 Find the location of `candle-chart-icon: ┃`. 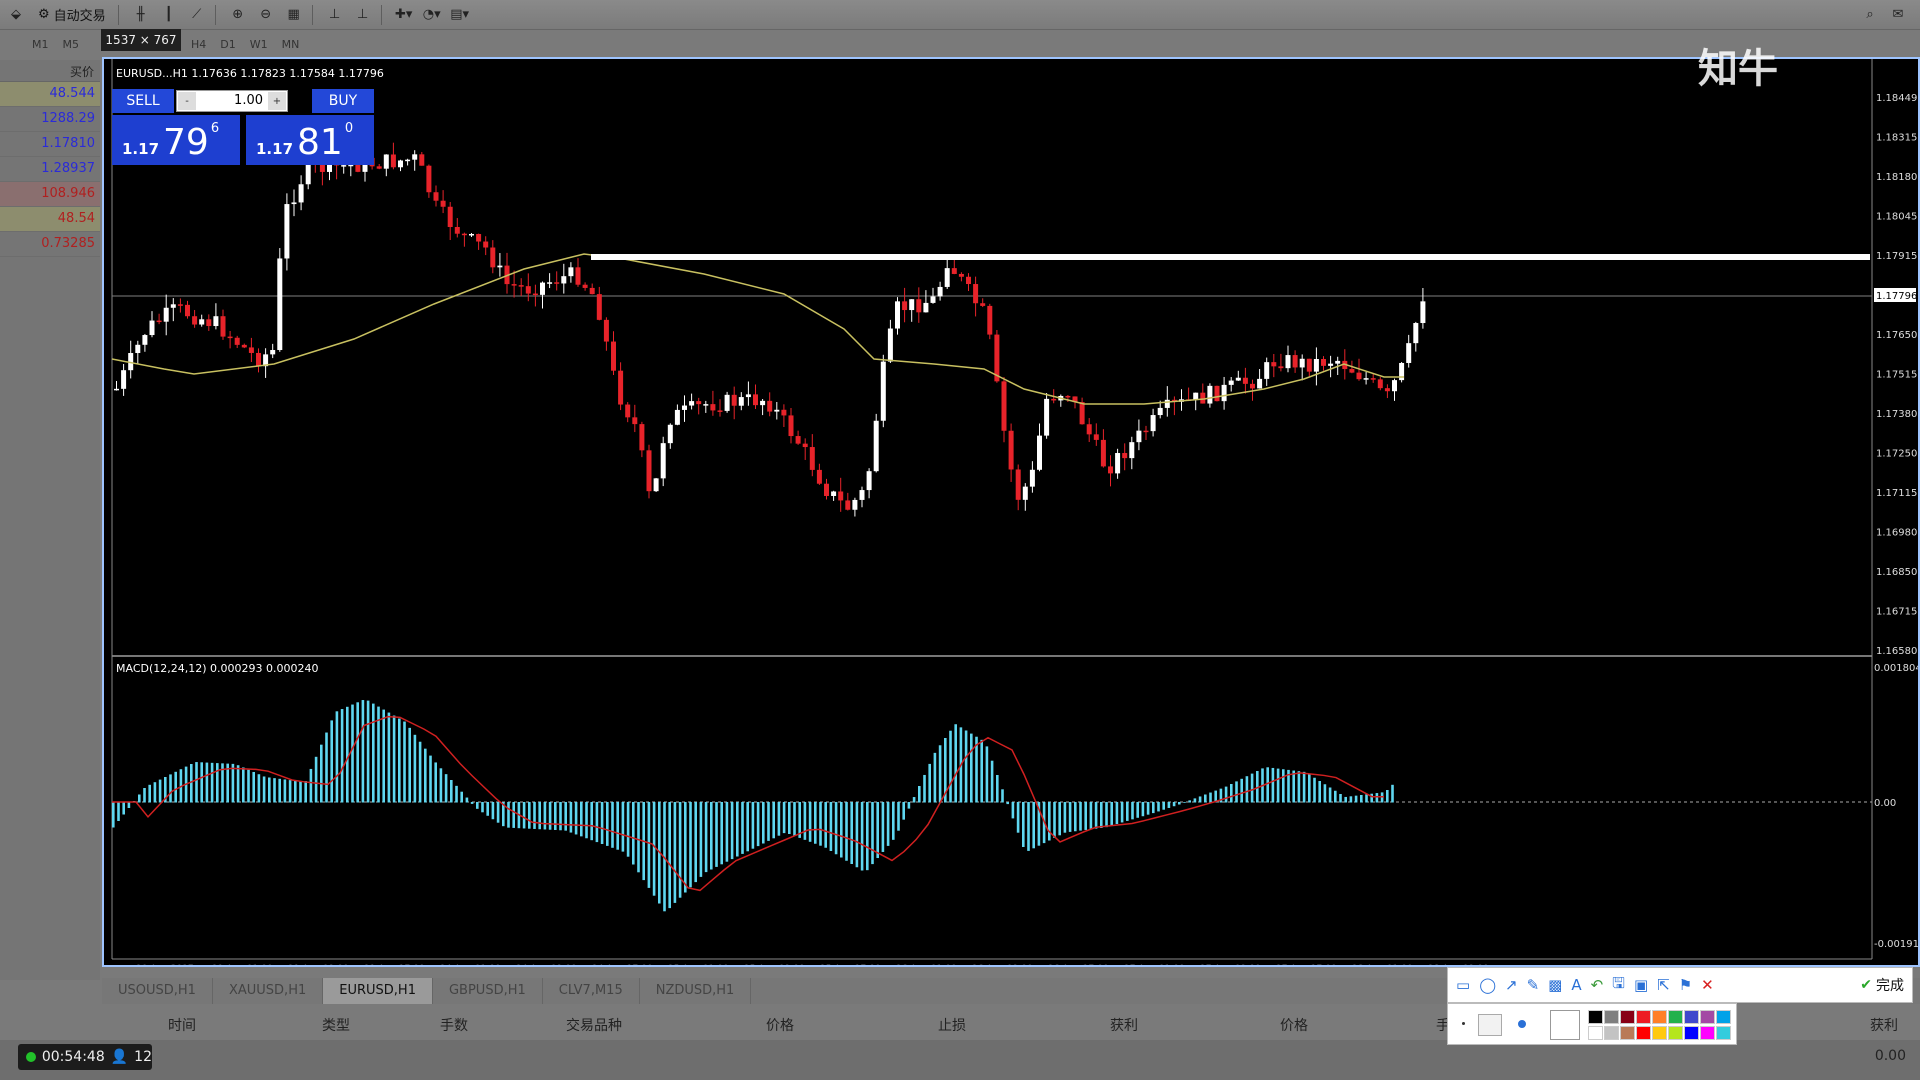

candle-chart-icon: ┃ is located at coordinates (169, 15).